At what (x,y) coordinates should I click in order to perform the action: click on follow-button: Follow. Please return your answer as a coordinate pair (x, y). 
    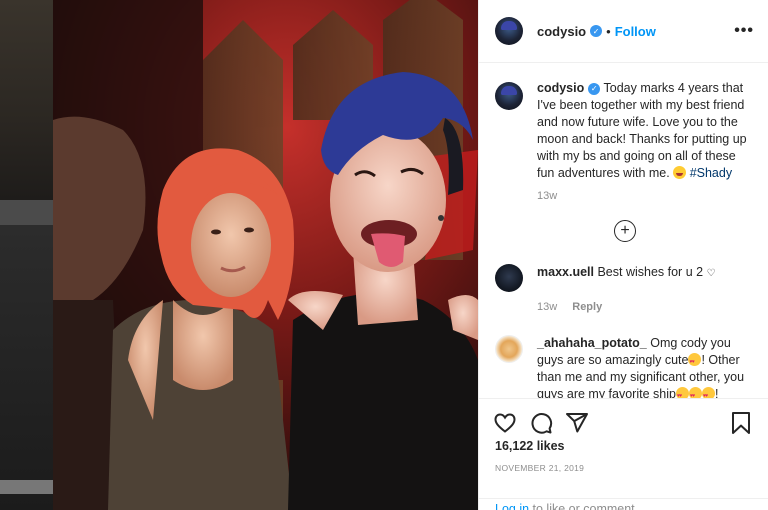
    Looking at the image, I should click on (635, 31).